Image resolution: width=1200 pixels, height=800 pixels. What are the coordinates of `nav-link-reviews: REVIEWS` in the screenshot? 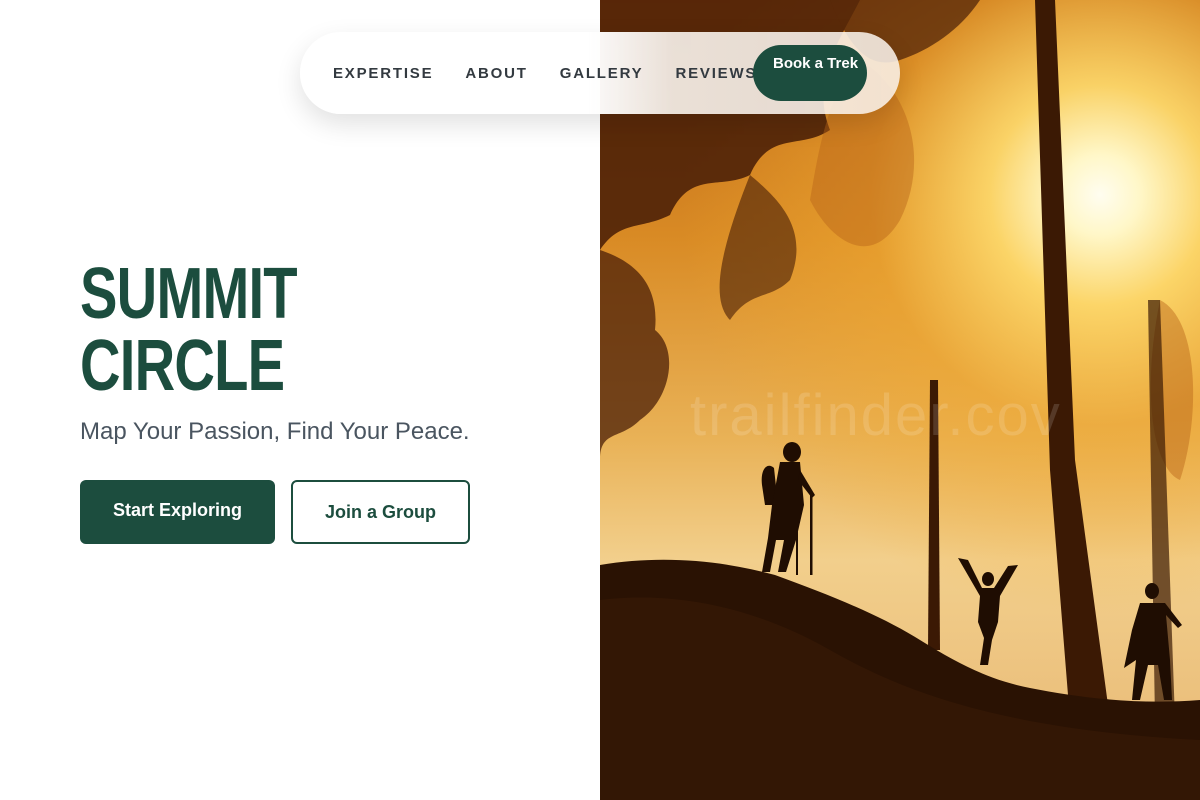 It's located at (716, 73).